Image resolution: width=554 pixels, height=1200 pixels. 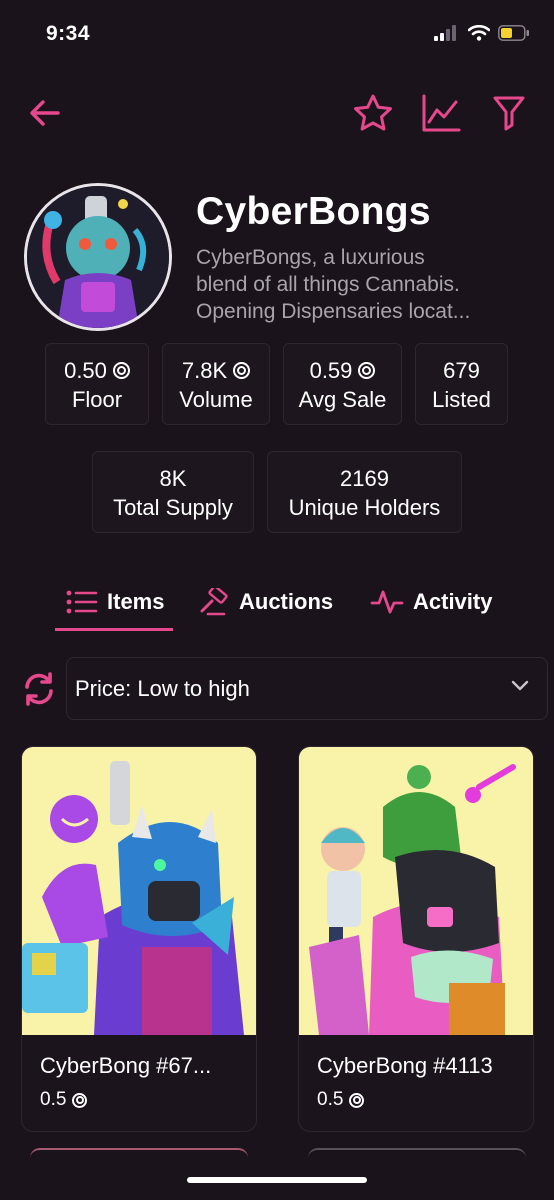 What do you see at coordinates (364, 492) in the screenshot?
I see `stat-unique-holders: 2169 Unique Holders` at bounding box center [364, 492].